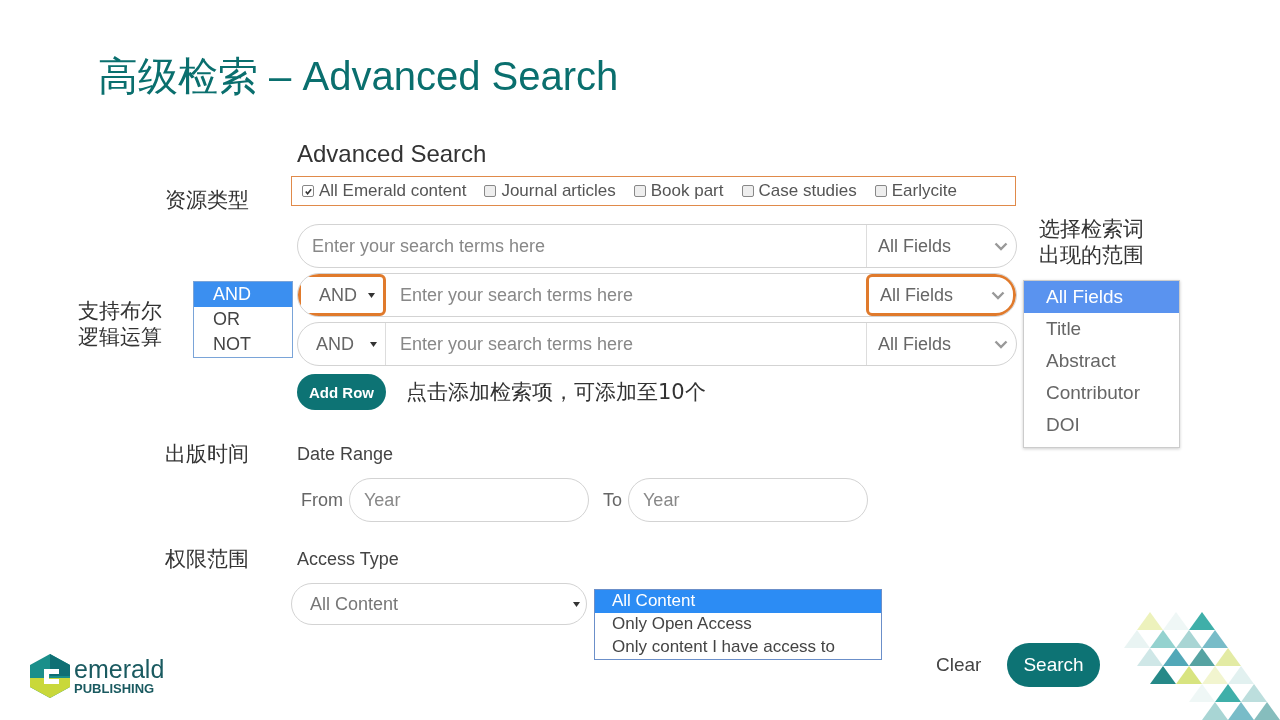 The height and width of the screenshot is (720, 1280). I want to click on operator-option: AND, so click(243, 294).